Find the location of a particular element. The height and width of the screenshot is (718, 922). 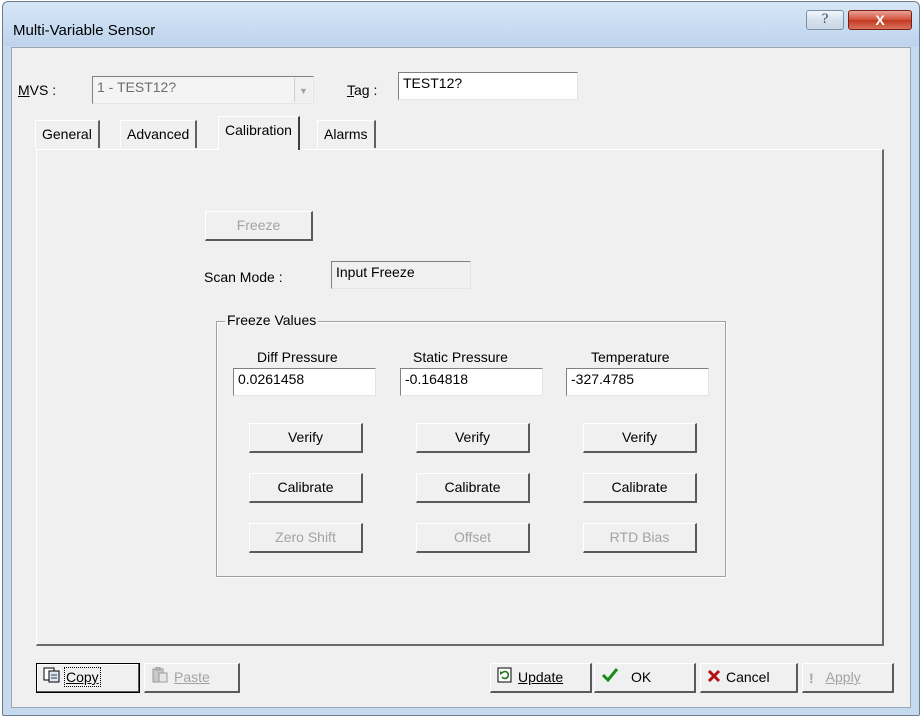

tab-advanced: Advanced is located at coordinates (159, 134).